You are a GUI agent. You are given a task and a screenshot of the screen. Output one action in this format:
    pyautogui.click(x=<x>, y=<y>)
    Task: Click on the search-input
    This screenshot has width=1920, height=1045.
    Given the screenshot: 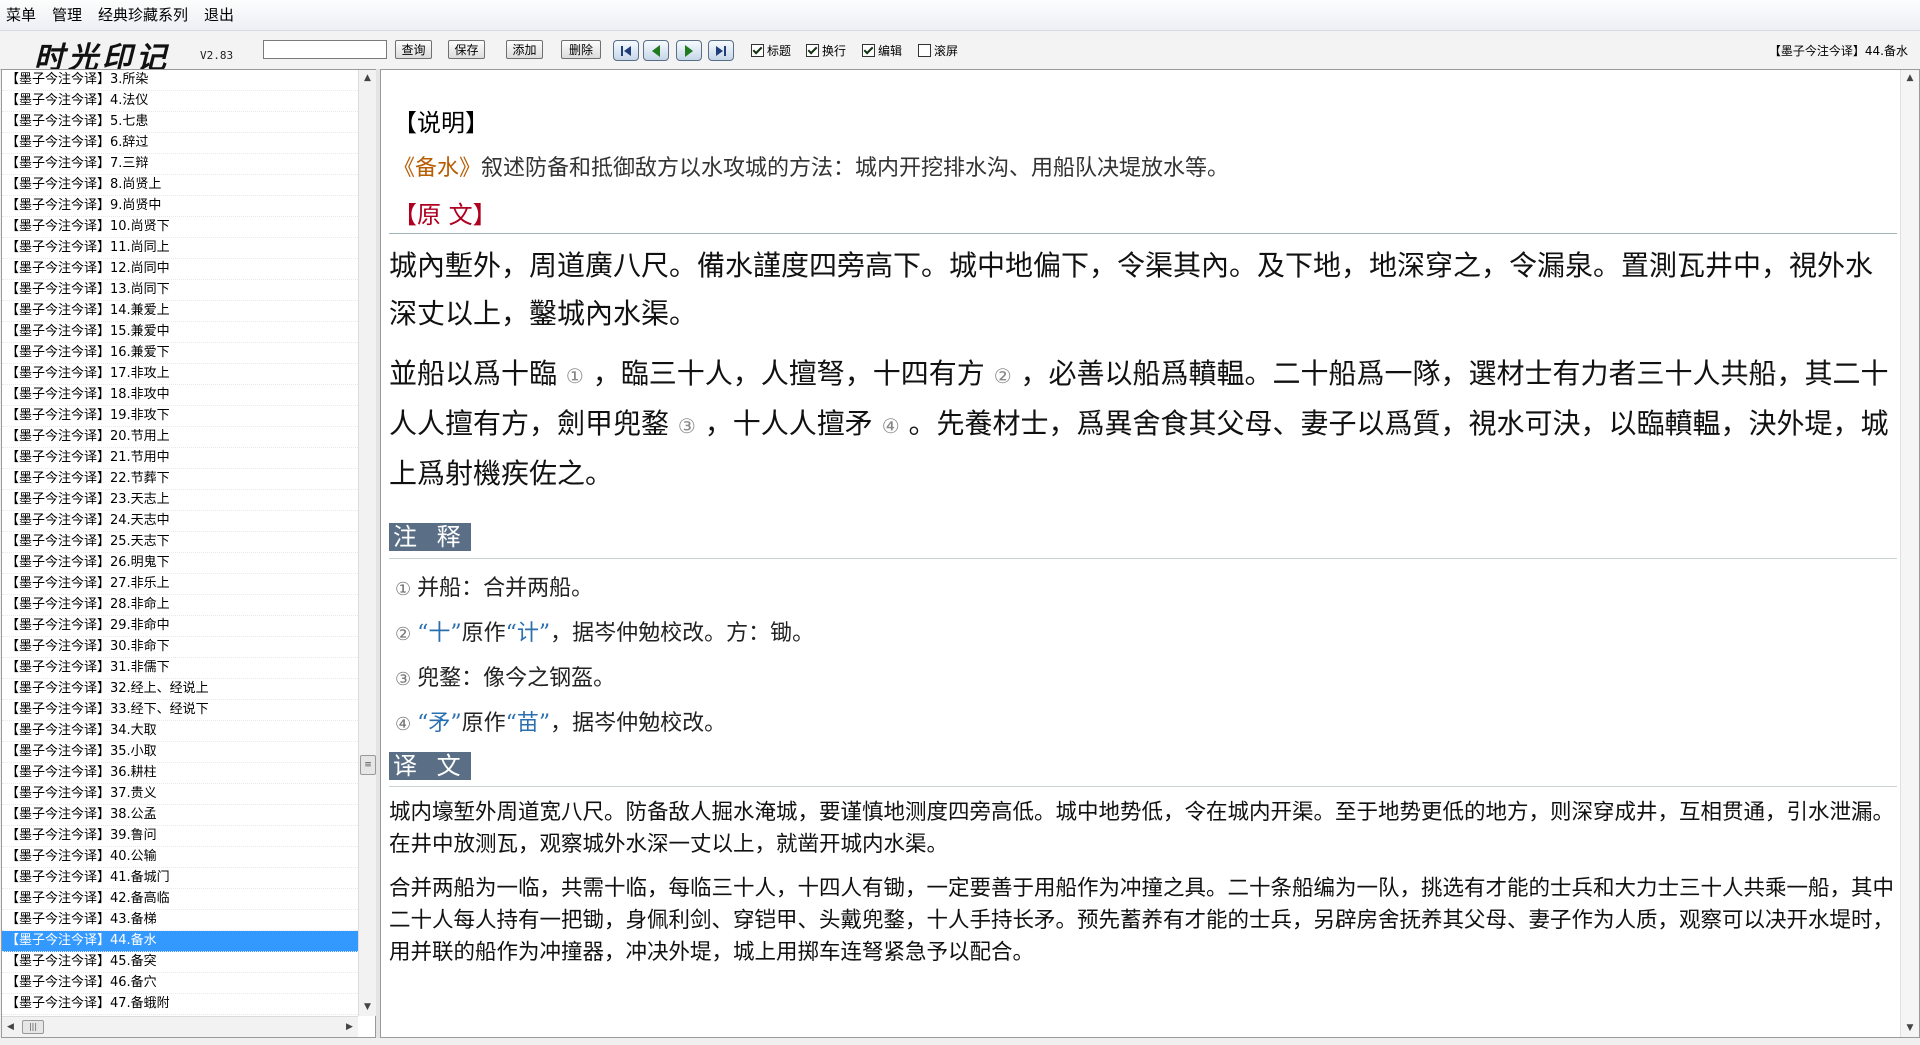 What is the action you would take?
    pyautogui.click(x=325, y=49)
    